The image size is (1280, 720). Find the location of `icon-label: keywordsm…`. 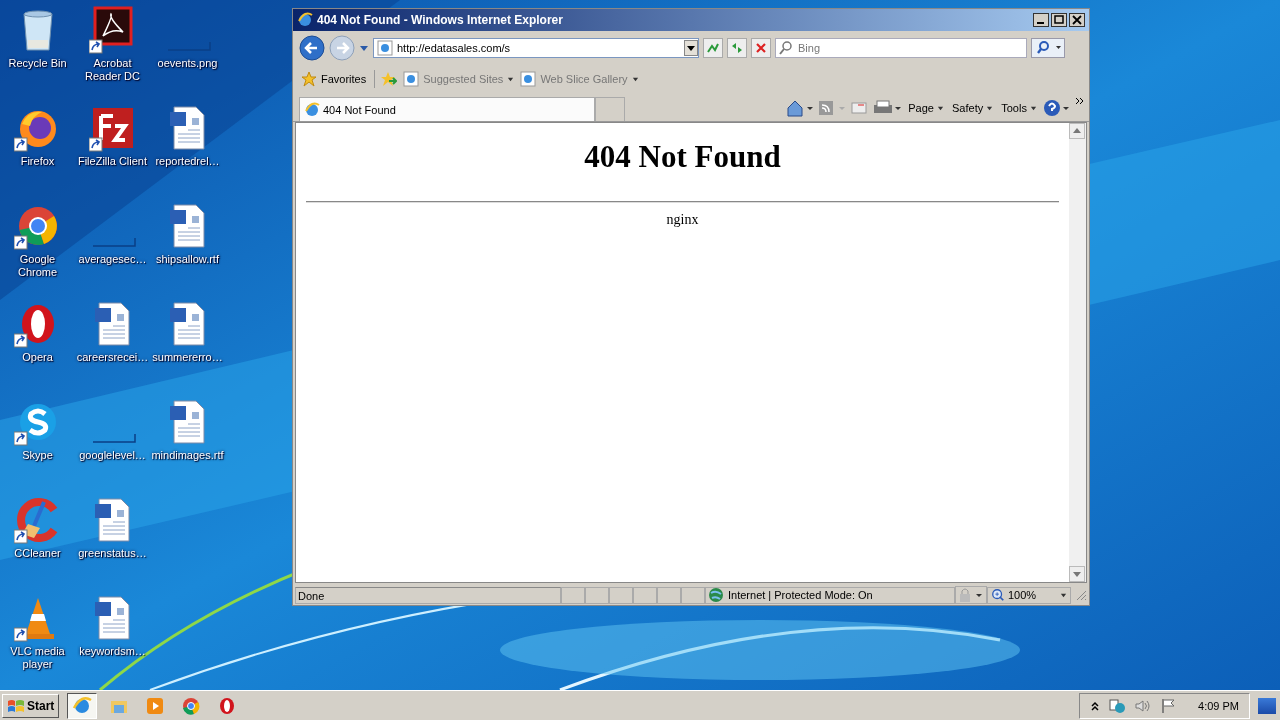

icon-label: keywordsm… is located at coordinates (112, 651).